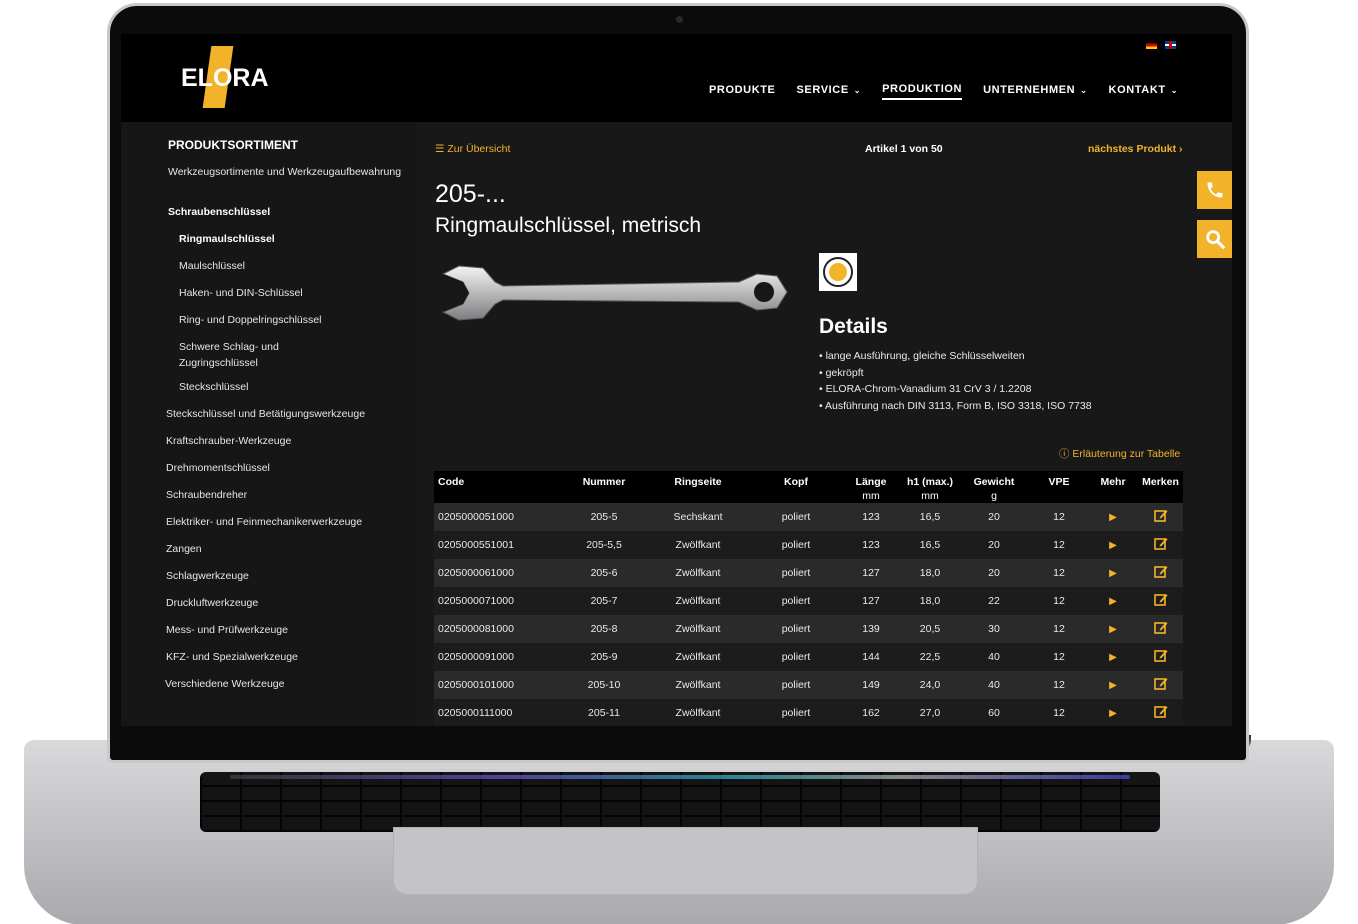  I want to click on table-cell: 60, so click(994, 712).